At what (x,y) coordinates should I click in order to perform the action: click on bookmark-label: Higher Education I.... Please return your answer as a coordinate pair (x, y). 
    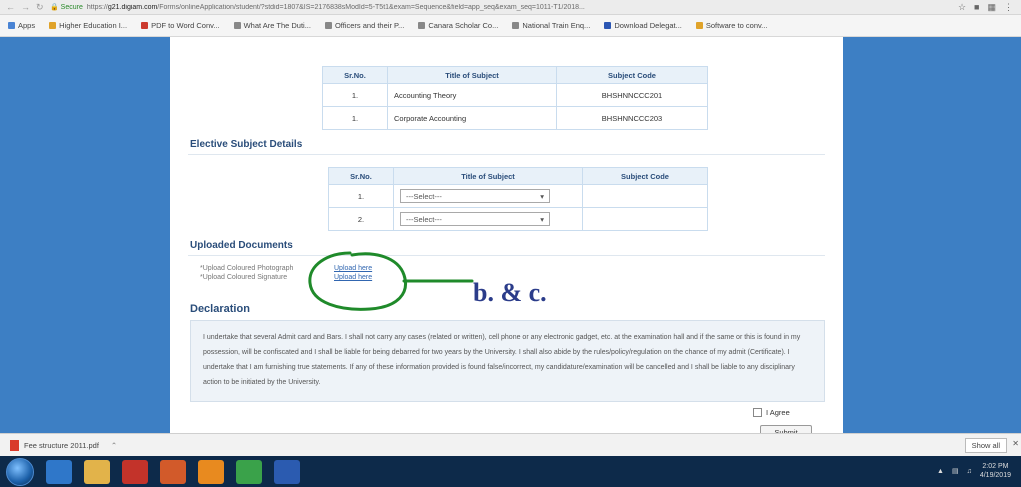
    Looking at the image, I should click on (93, 25).